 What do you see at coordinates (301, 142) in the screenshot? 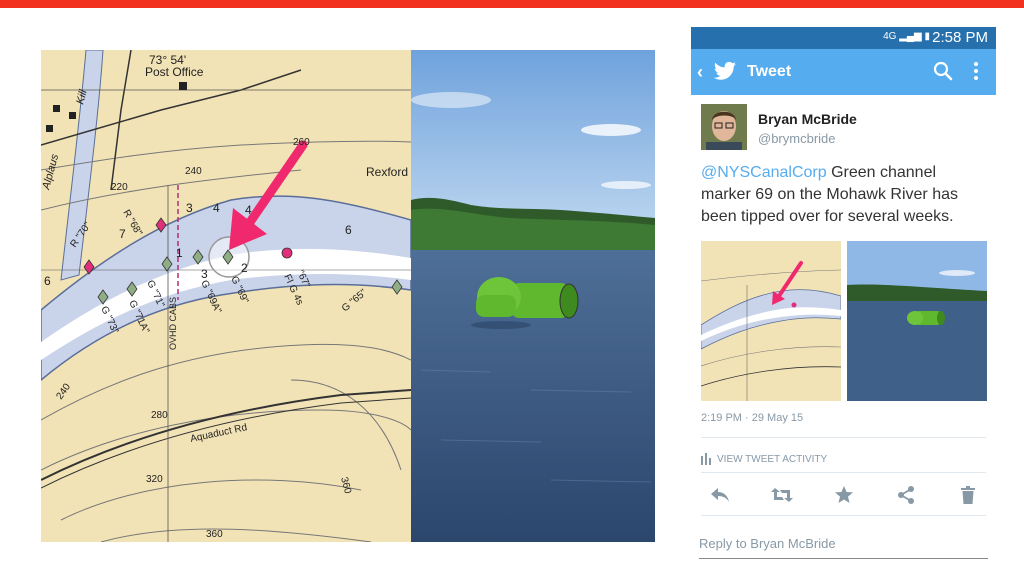
I see `depth-label: 260` at bounding box center [301, 142].